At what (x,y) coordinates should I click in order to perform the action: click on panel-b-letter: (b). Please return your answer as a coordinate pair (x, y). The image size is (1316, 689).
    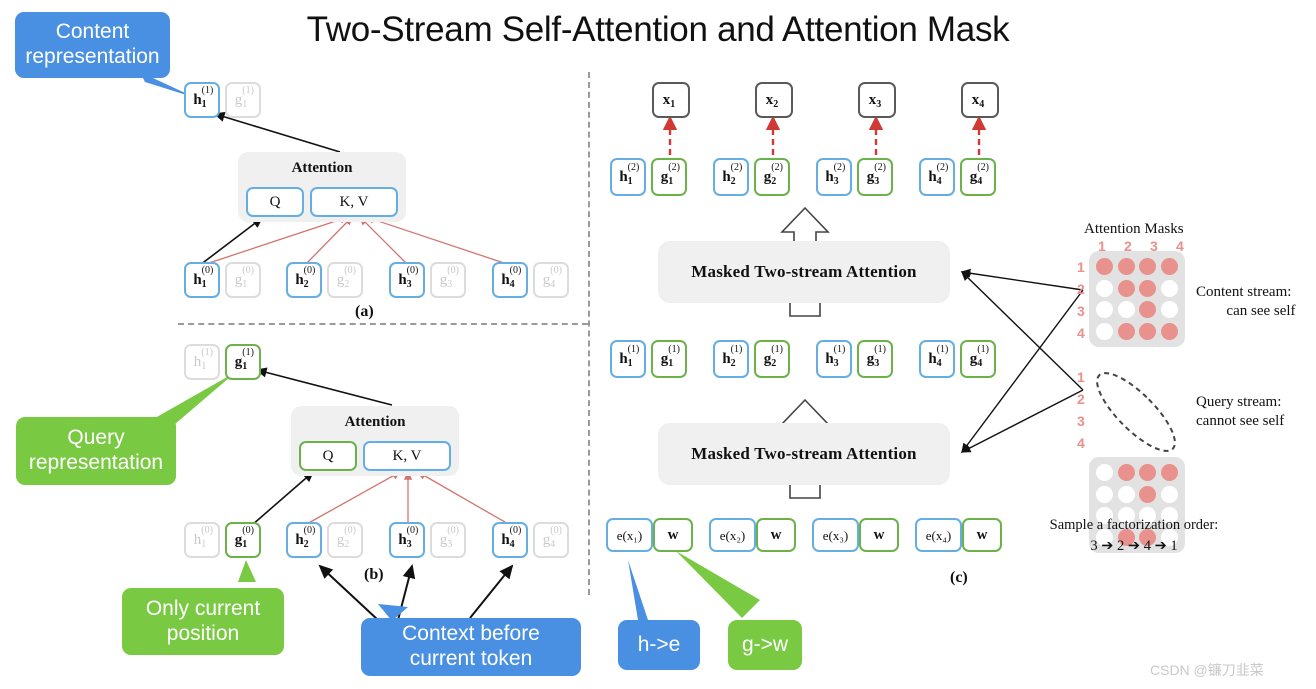
    Looking at the image, I should click on (374, 574).